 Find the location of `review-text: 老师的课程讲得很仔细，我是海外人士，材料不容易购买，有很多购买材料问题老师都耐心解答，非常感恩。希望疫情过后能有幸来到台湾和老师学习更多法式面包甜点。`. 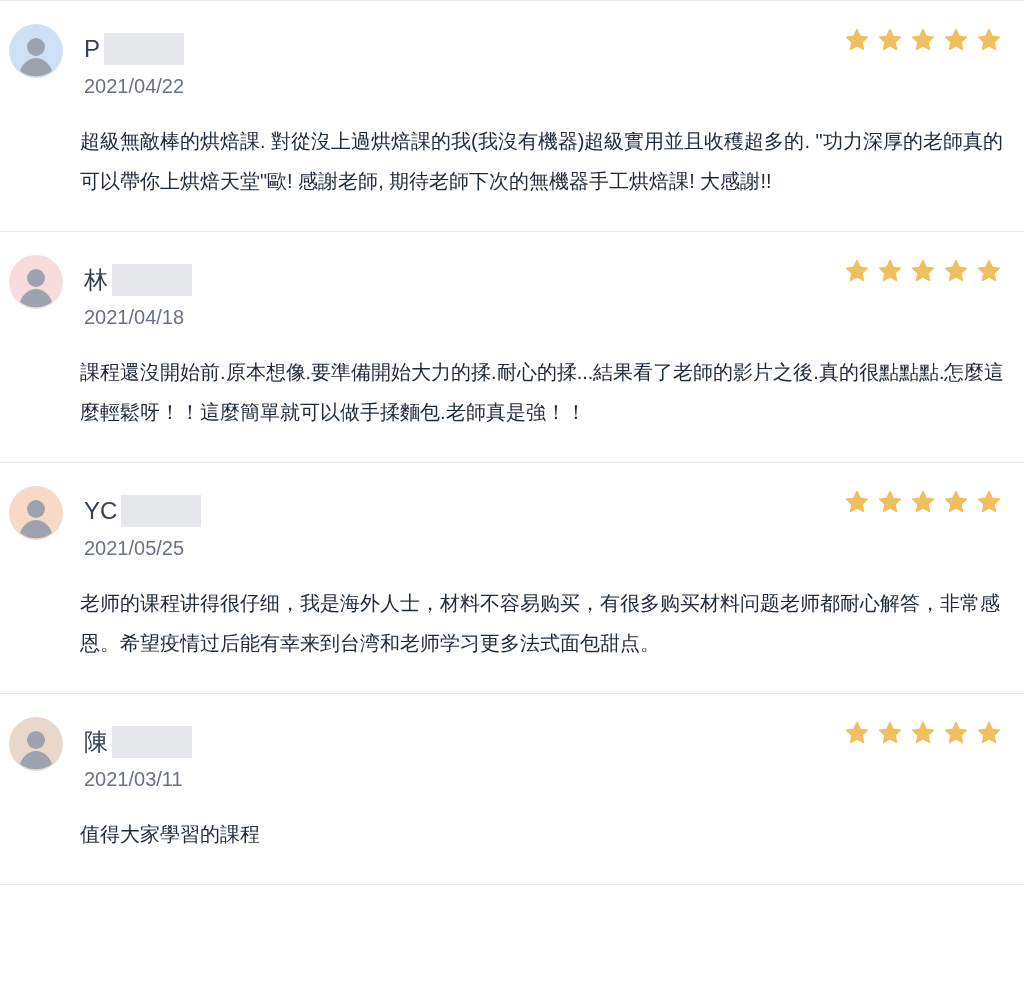

review-text: 老师的课程讲得很仔细，我是海外人士，材料不容易购买，有很多购买材料问题老师都耐心解答，非常感恩。希望疫情过后能有幸来到台湾和老师学习更多法式面包甜点。 is located at coordinates (540, 623).